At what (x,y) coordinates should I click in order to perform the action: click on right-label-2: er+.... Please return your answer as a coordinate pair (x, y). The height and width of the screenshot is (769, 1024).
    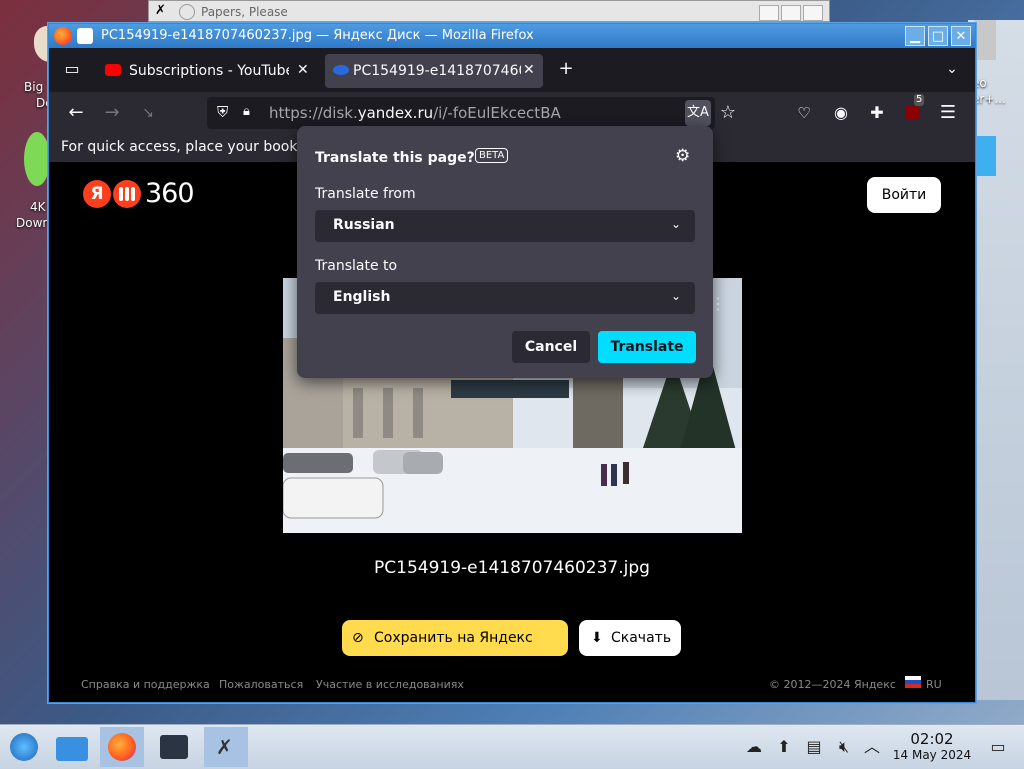
    Looking at the image, I should click on (989, 99).